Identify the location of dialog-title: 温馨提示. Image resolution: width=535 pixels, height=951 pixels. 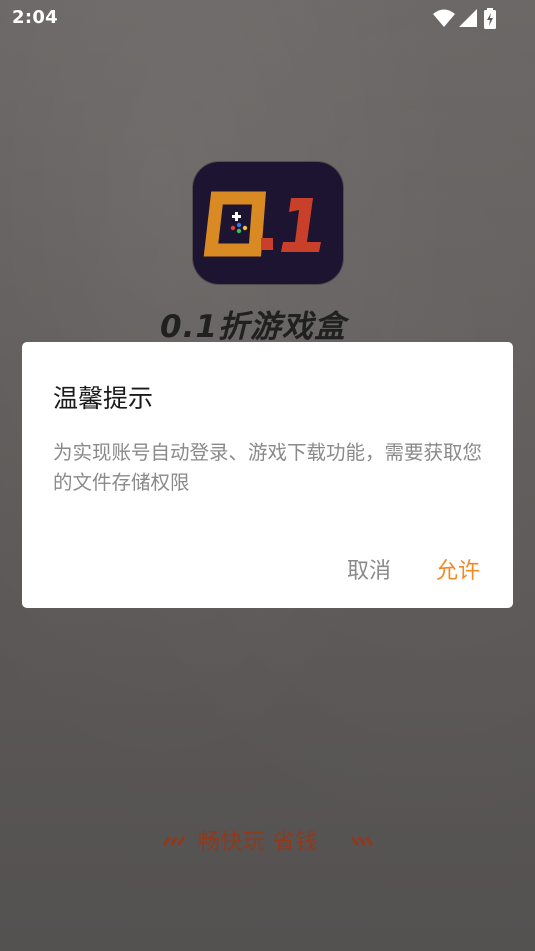
(103, 398).